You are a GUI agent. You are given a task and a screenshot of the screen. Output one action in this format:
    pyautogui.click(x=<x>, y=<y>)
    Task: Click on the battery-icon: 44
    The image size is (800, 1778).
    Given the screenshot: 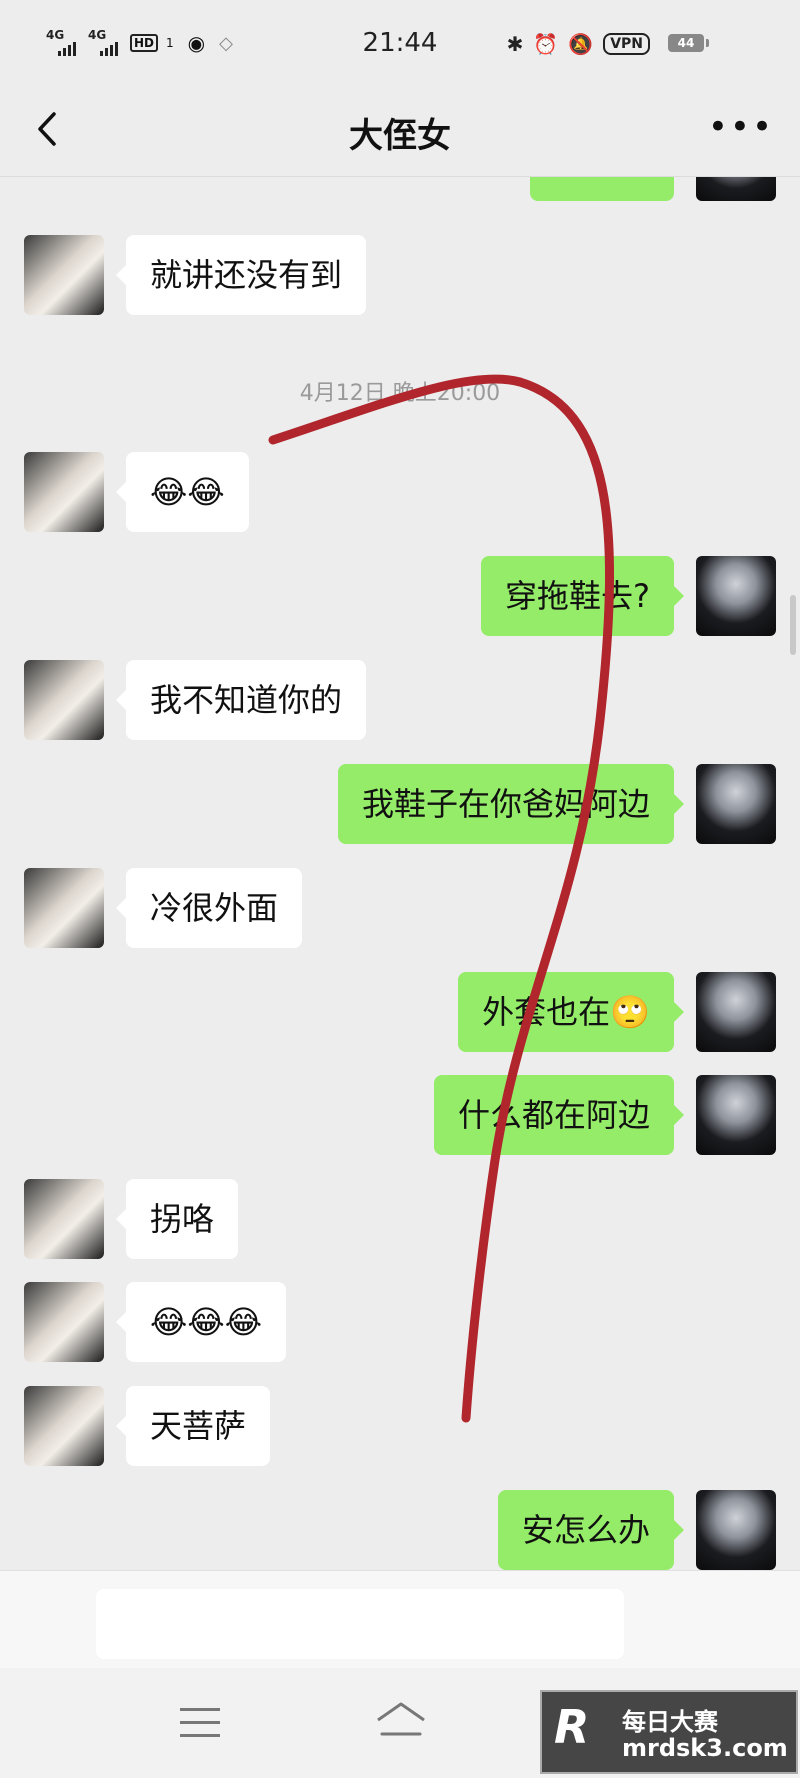 What is the action you would take?
    pyautogui.click(x=688, y=43)
    